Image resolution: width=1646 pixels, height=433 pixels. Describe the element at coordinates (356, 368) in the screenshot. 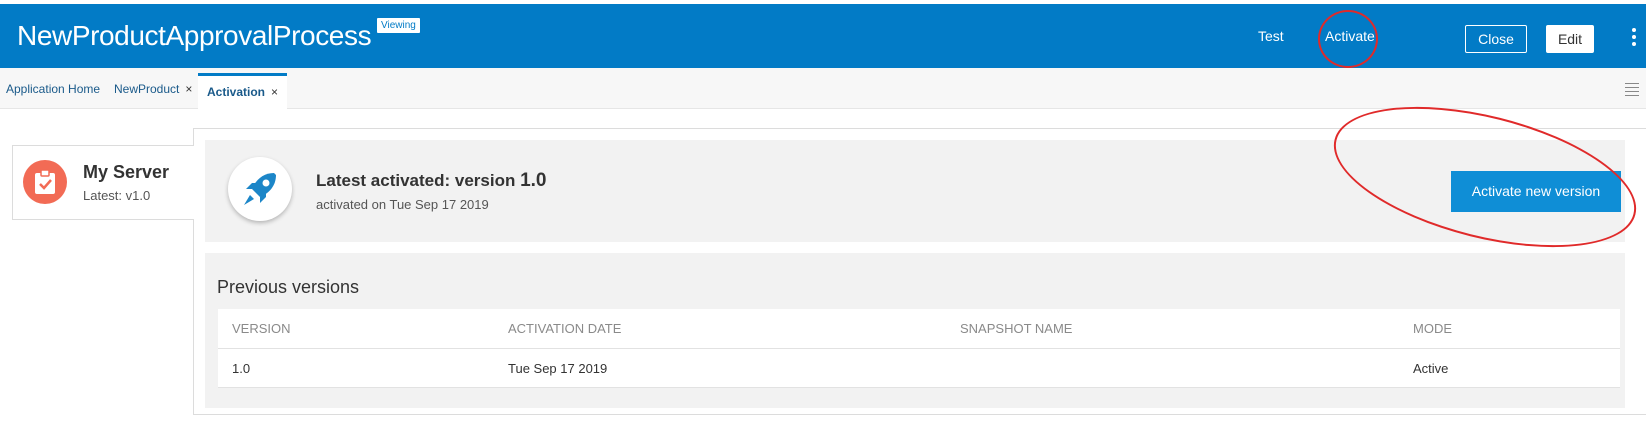

I see `cell-version: 1.0` at that location.